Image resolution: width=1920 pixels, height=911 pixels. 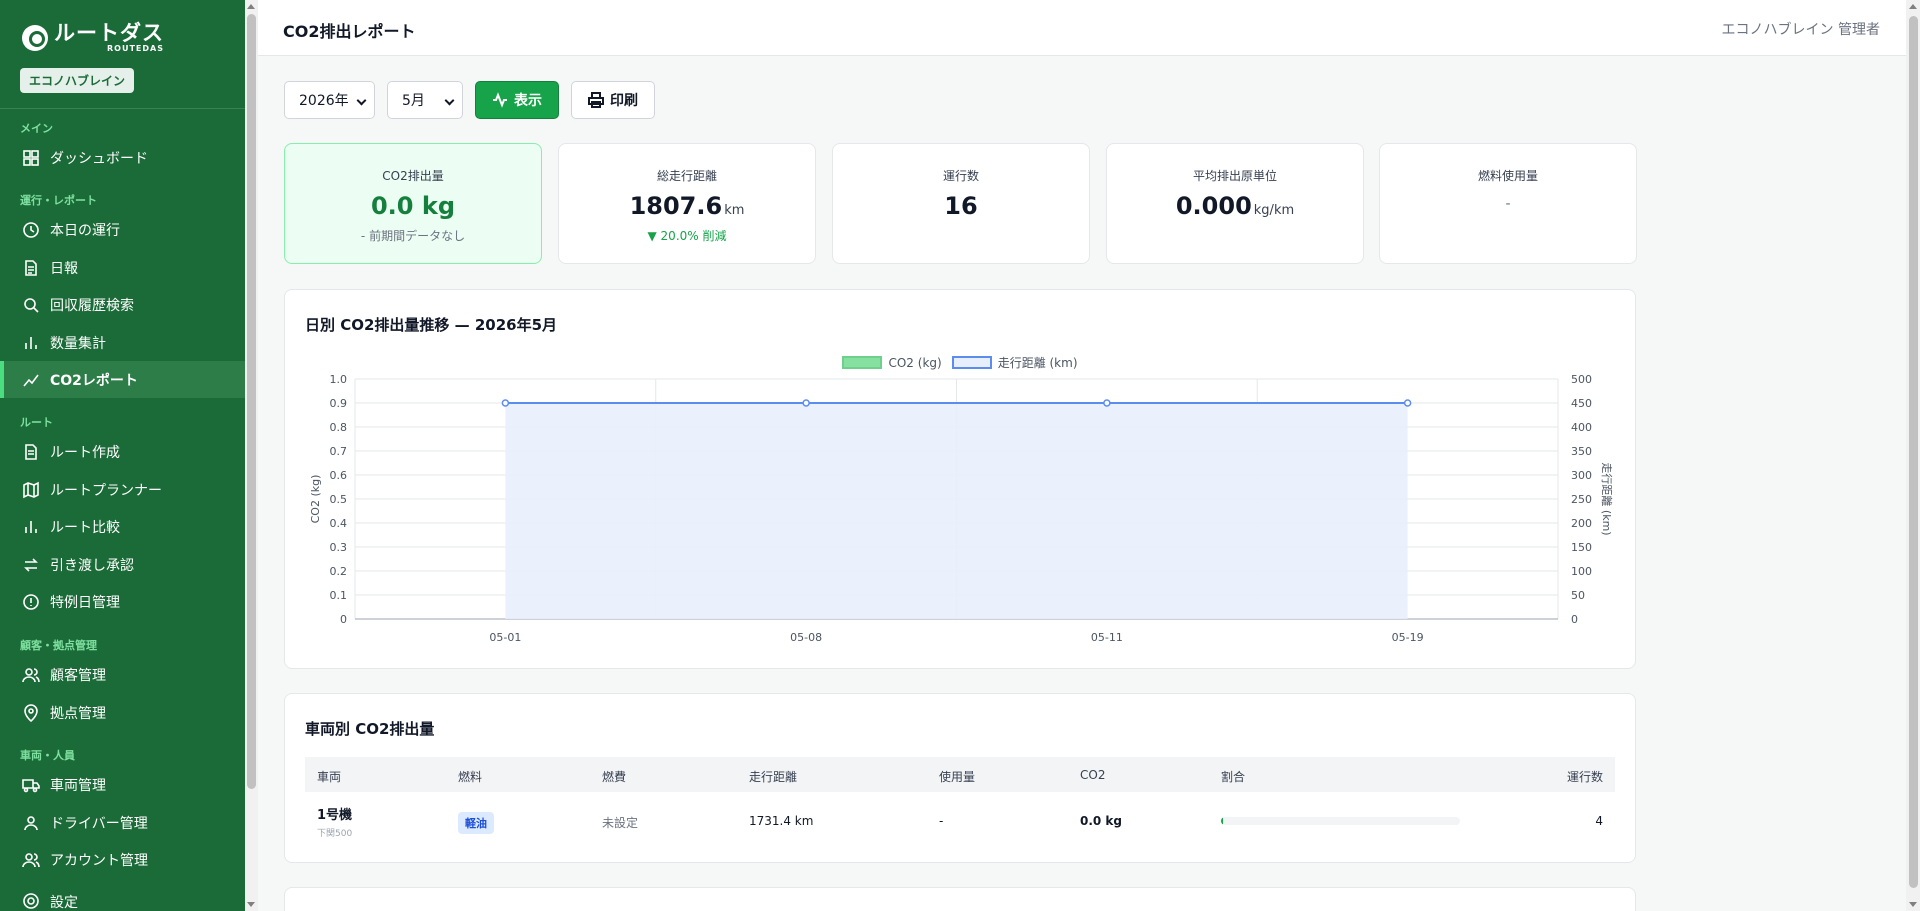 I want to click on sidebar-item-accounts: アカウント管理, so click(x=122, y=859).